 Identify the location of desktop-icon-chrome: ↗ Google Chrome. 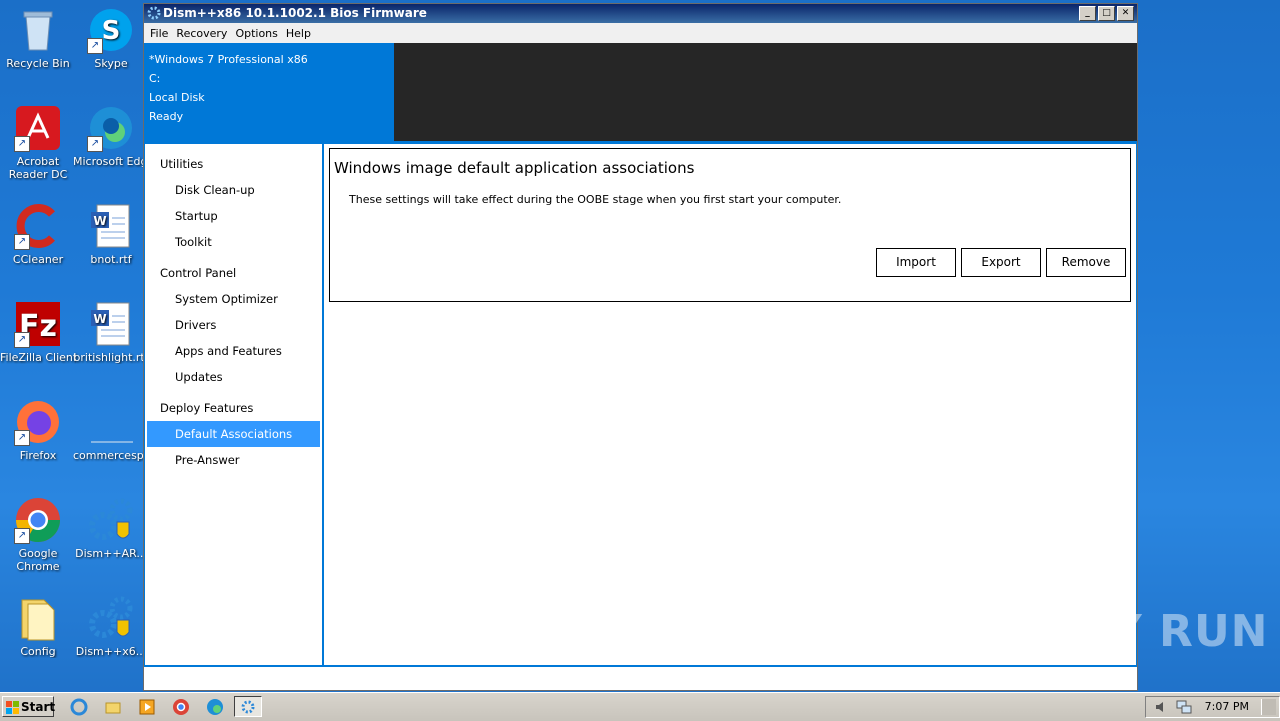
(38, 534).